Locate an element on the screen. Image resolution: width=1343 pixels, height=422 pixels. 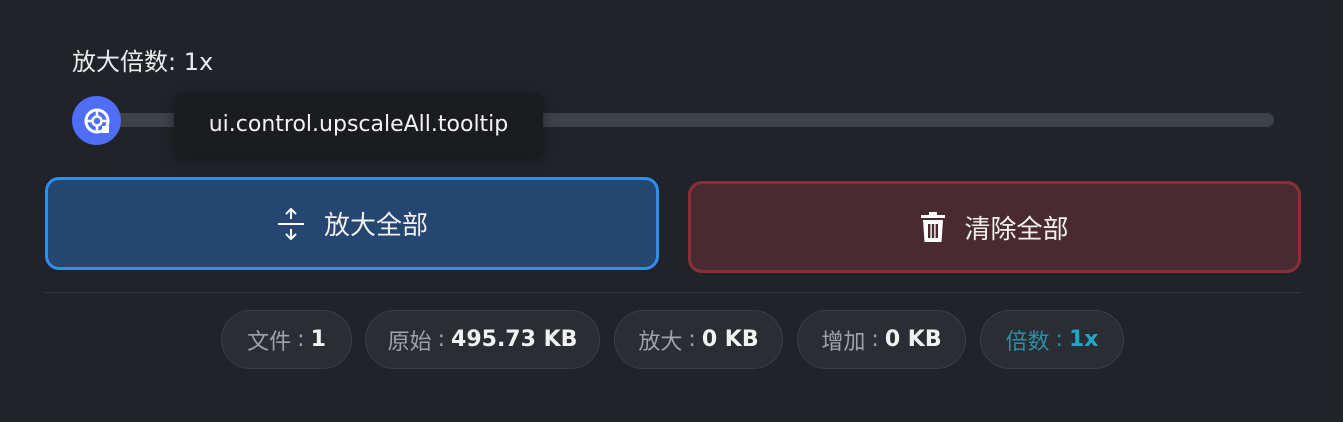
expand-vertical-icon is located at coordinates (291, 224).